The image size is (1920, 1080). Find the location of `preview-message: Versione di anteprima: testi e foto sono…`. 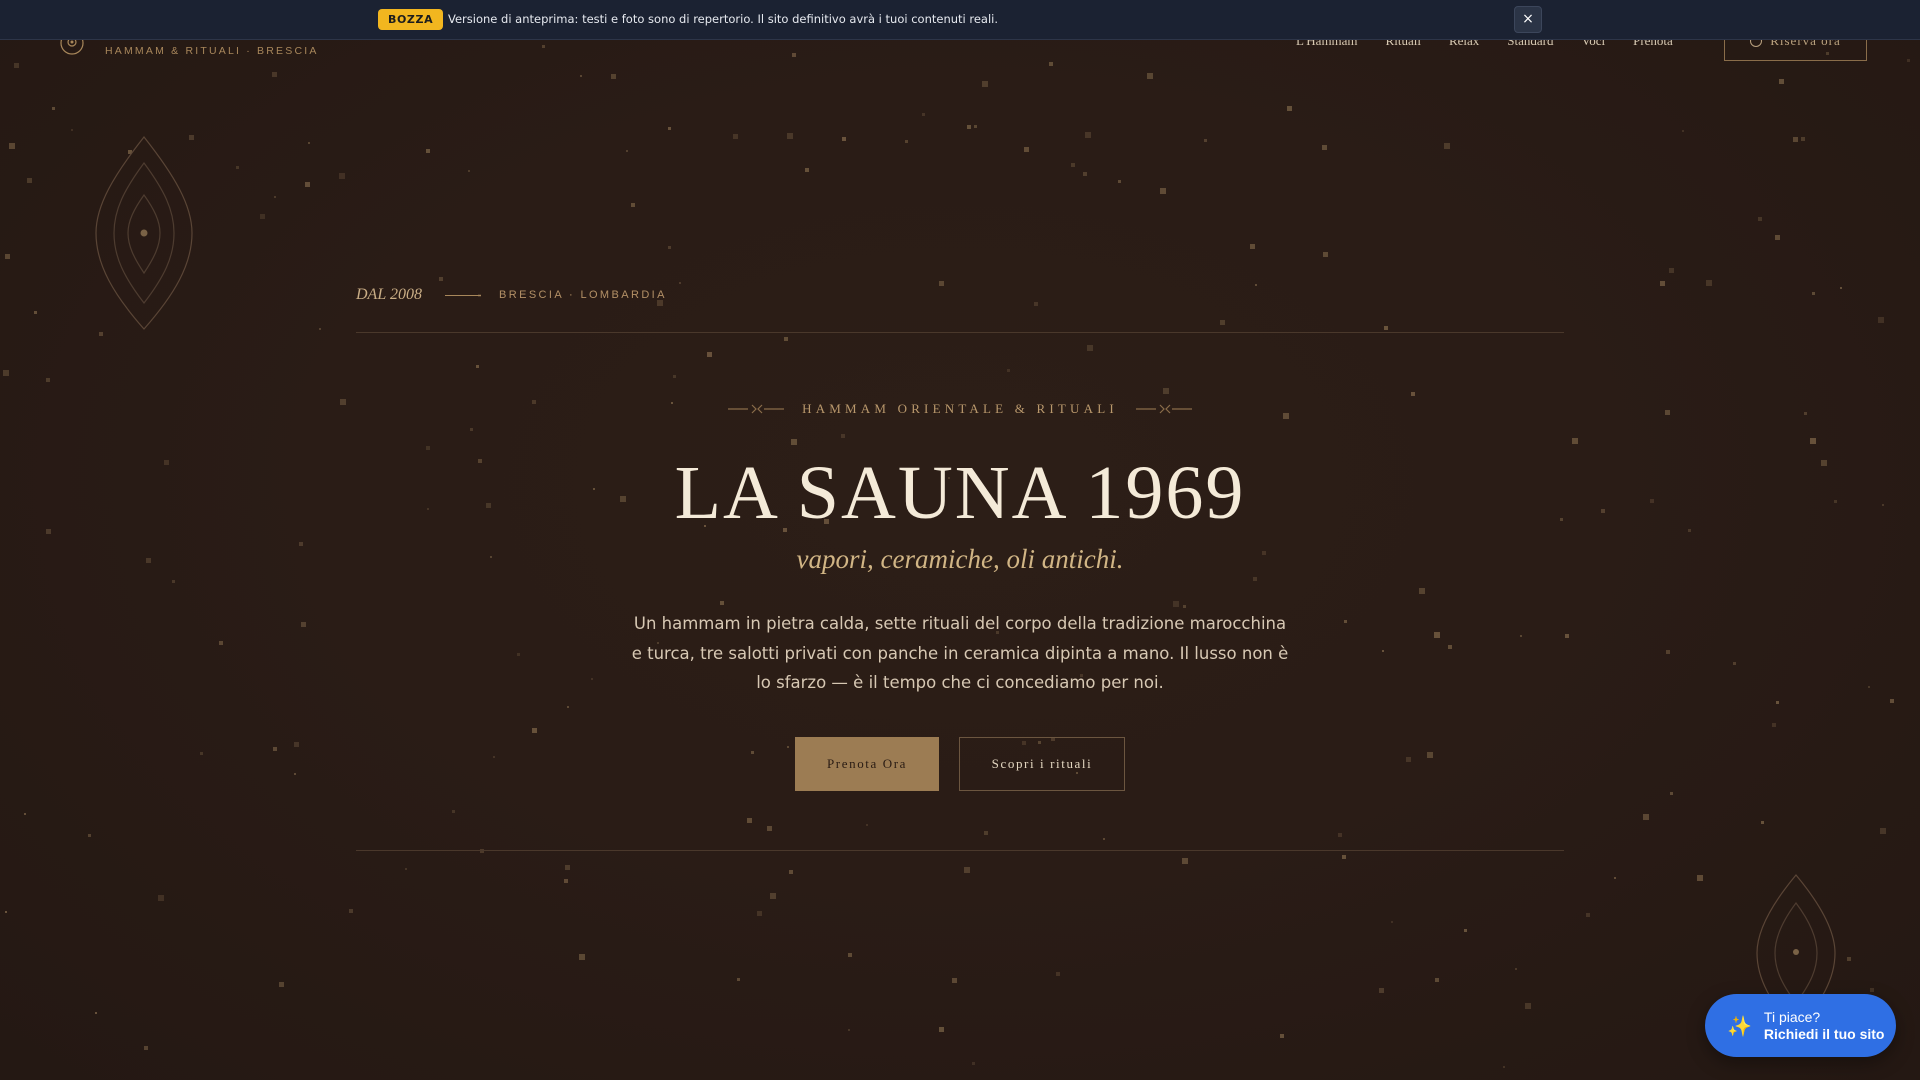

preview-message: Versione di anteprima: testi e foto sono… is located at coordinates (723, 19).